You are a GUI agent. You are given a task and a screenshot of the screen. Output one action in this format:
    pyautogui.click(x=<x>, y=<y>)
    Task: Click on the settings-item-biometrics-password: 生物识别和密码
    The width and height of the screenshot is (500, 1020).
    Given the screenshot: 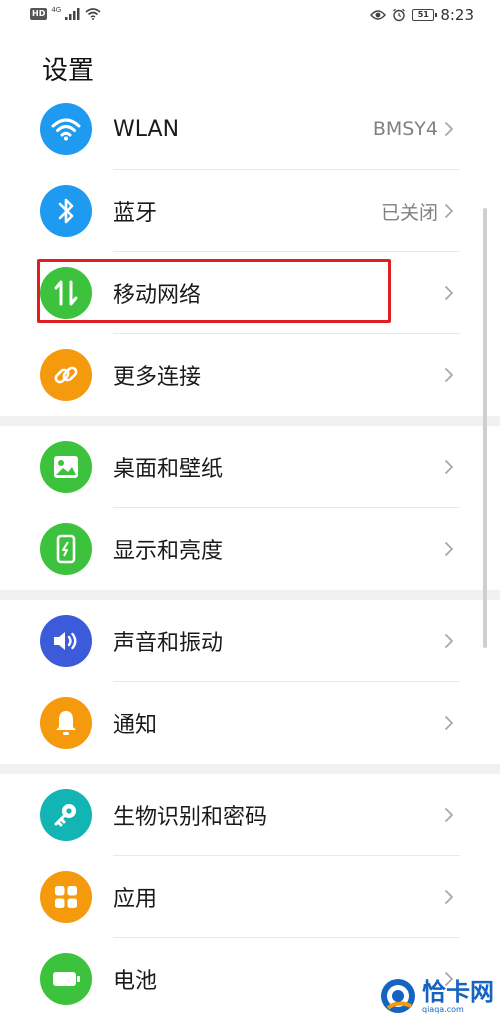 What is the action you would take?
    pyautogui.click(x=250, y=815)
    